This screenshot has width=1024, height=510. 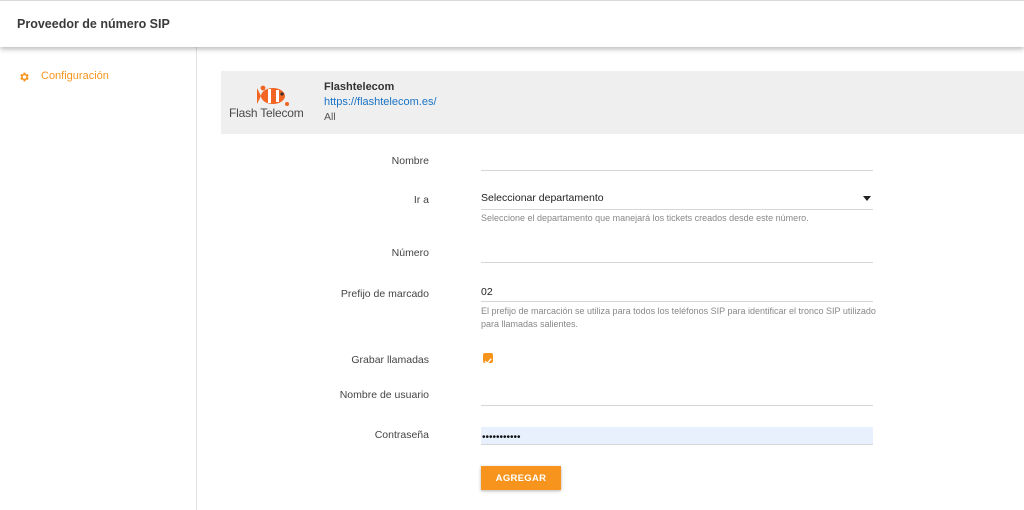 What do you see at coordinates (867, 198) in the screenshot?
I see `chevron-down-icon` at bounding box center [867, 198].